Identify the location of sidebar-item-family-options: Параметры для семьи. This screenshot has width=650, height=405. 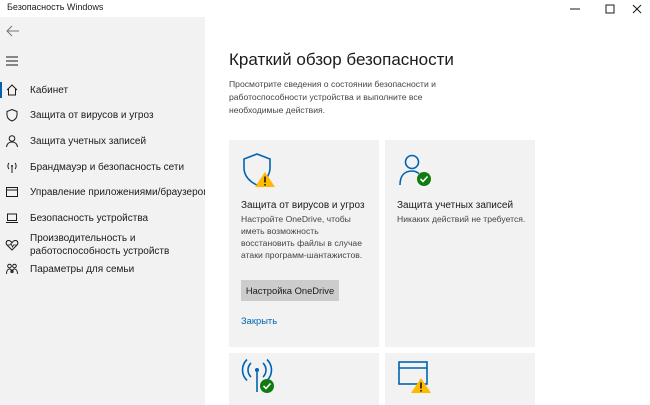
(102, 269).